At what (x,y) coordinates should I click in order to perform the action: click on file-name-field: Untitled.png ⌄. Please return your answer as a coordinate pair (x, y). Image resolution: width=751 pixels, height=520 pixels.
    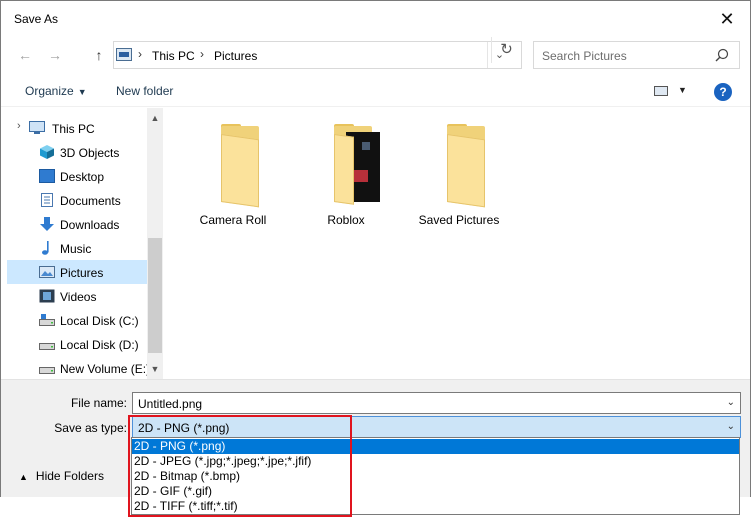
    Looking at the image, I should click on (436, 403).